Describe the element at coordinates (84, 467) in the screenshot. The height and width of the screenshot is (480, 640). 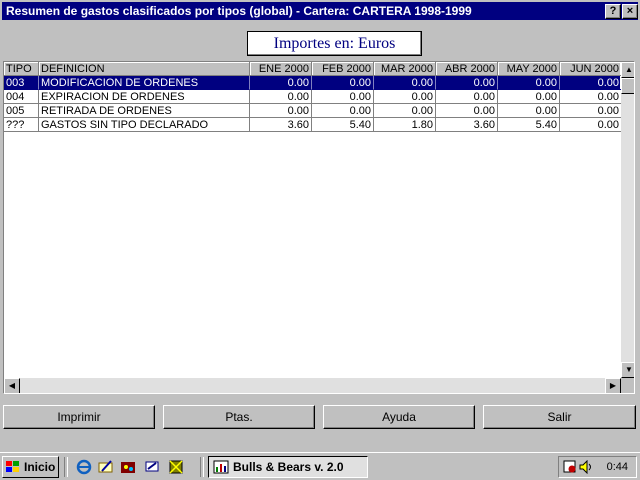
I see `internet-explorer-icon` at that location.